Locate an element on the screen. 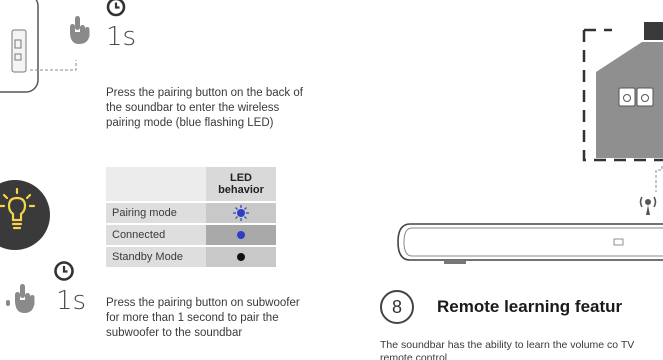 Image resolution: width=663 pixels, height=360 pixels. lightbulb-icon is located at coordinates (25, 215).